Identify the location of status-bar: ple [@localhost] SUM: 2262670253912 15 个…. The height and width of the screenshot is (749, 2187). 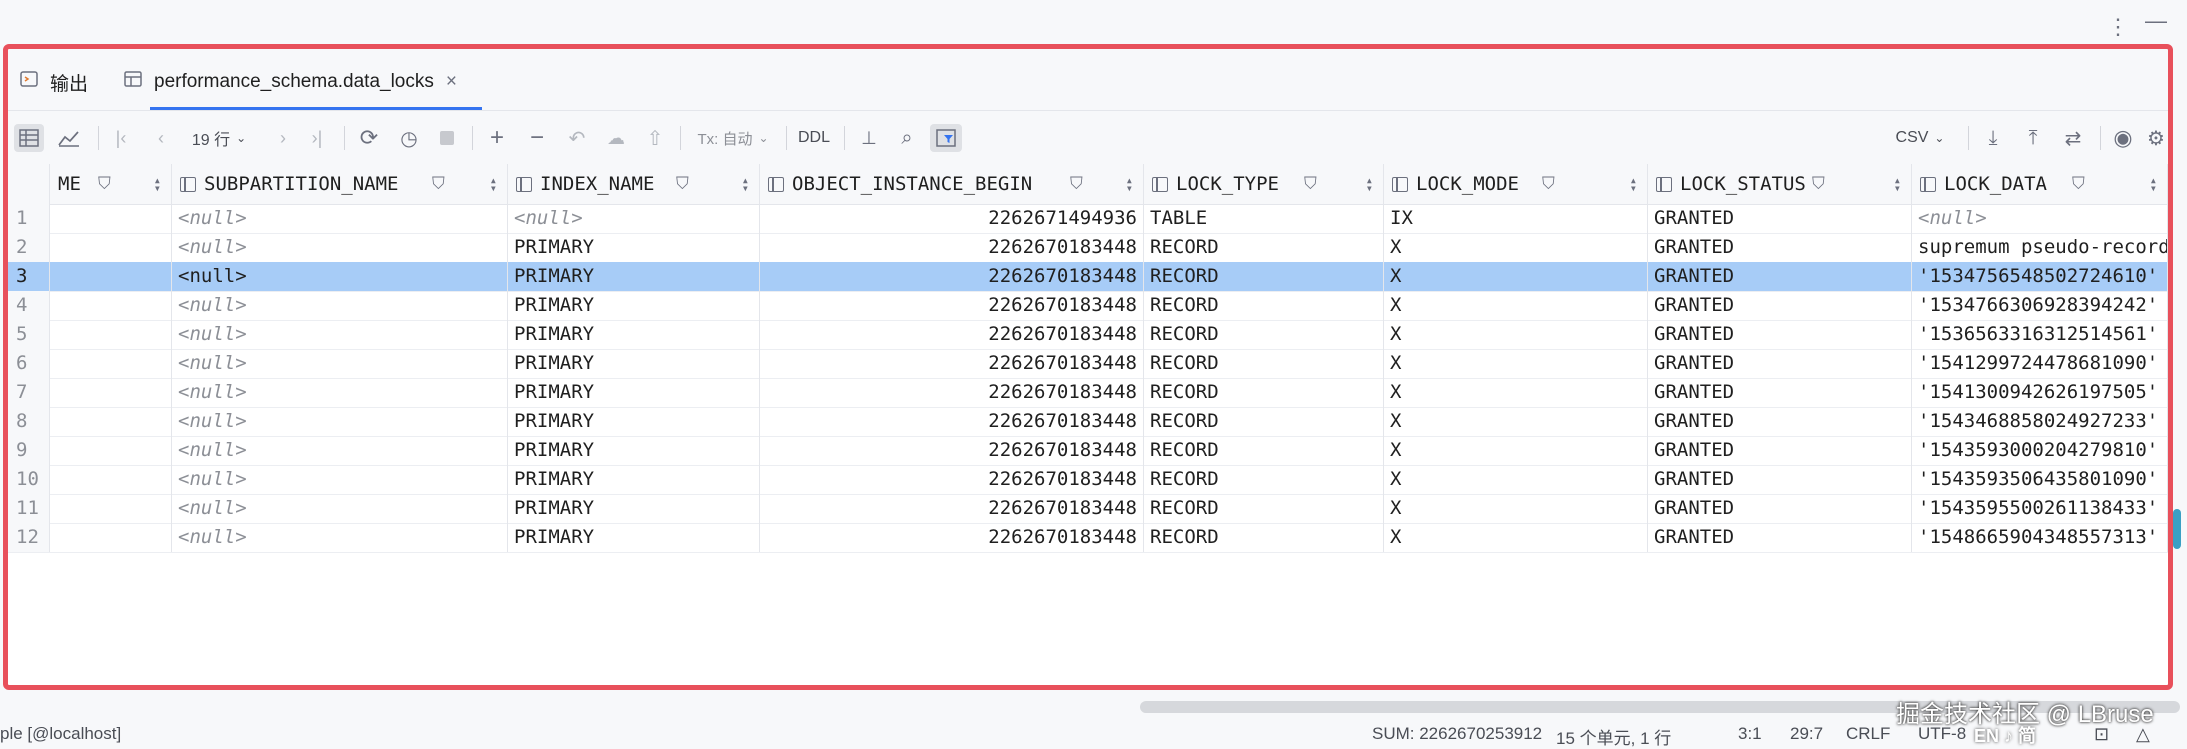
(1093, 733).